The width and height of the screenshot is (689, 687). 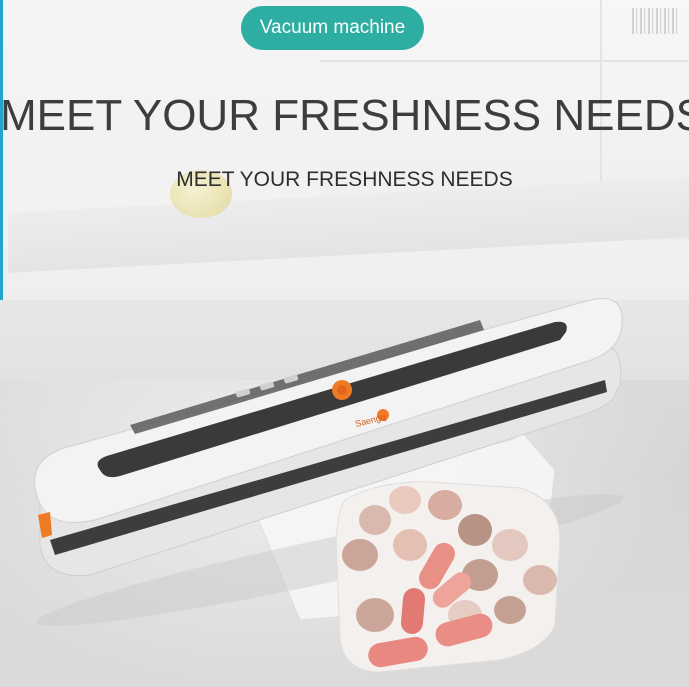 What do you see at coordinates (344, 115) in the screenshot?
I see `headline: MEET YOUR FRESHNESS NEEDS` at bounding box center [344, 115].